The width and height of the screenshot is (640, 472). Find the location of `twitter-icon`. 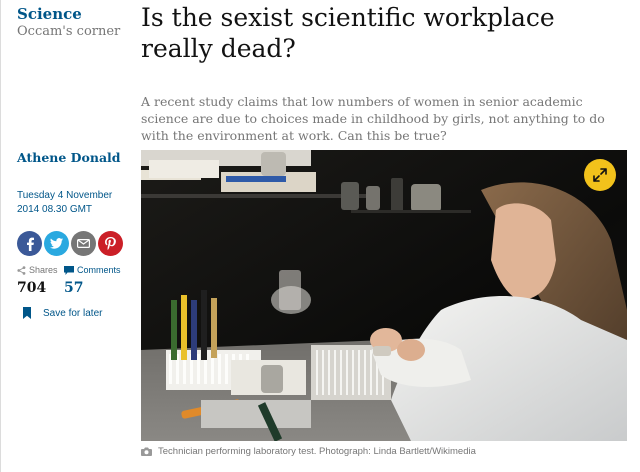

twitter-icon is located at coordinates (56, 243).